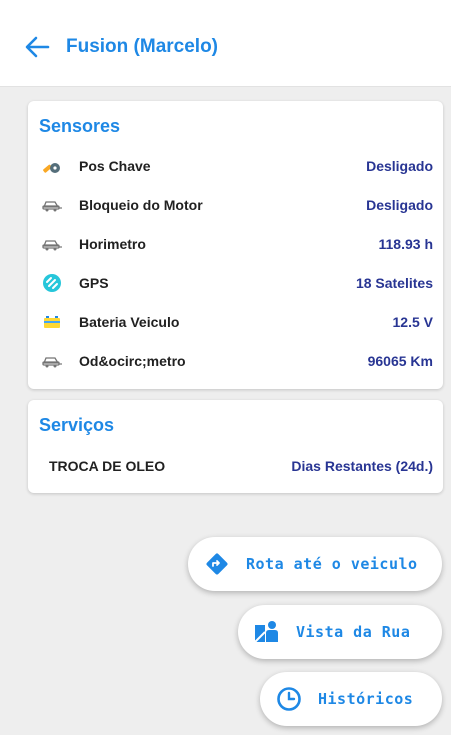 Image resolution: width=451 pixels, height=735 pixels. What do you see at coordinates (412, 322) in the screenshot?
I see `sensor-value: 12.5 V` at bounding box center [412, 322].